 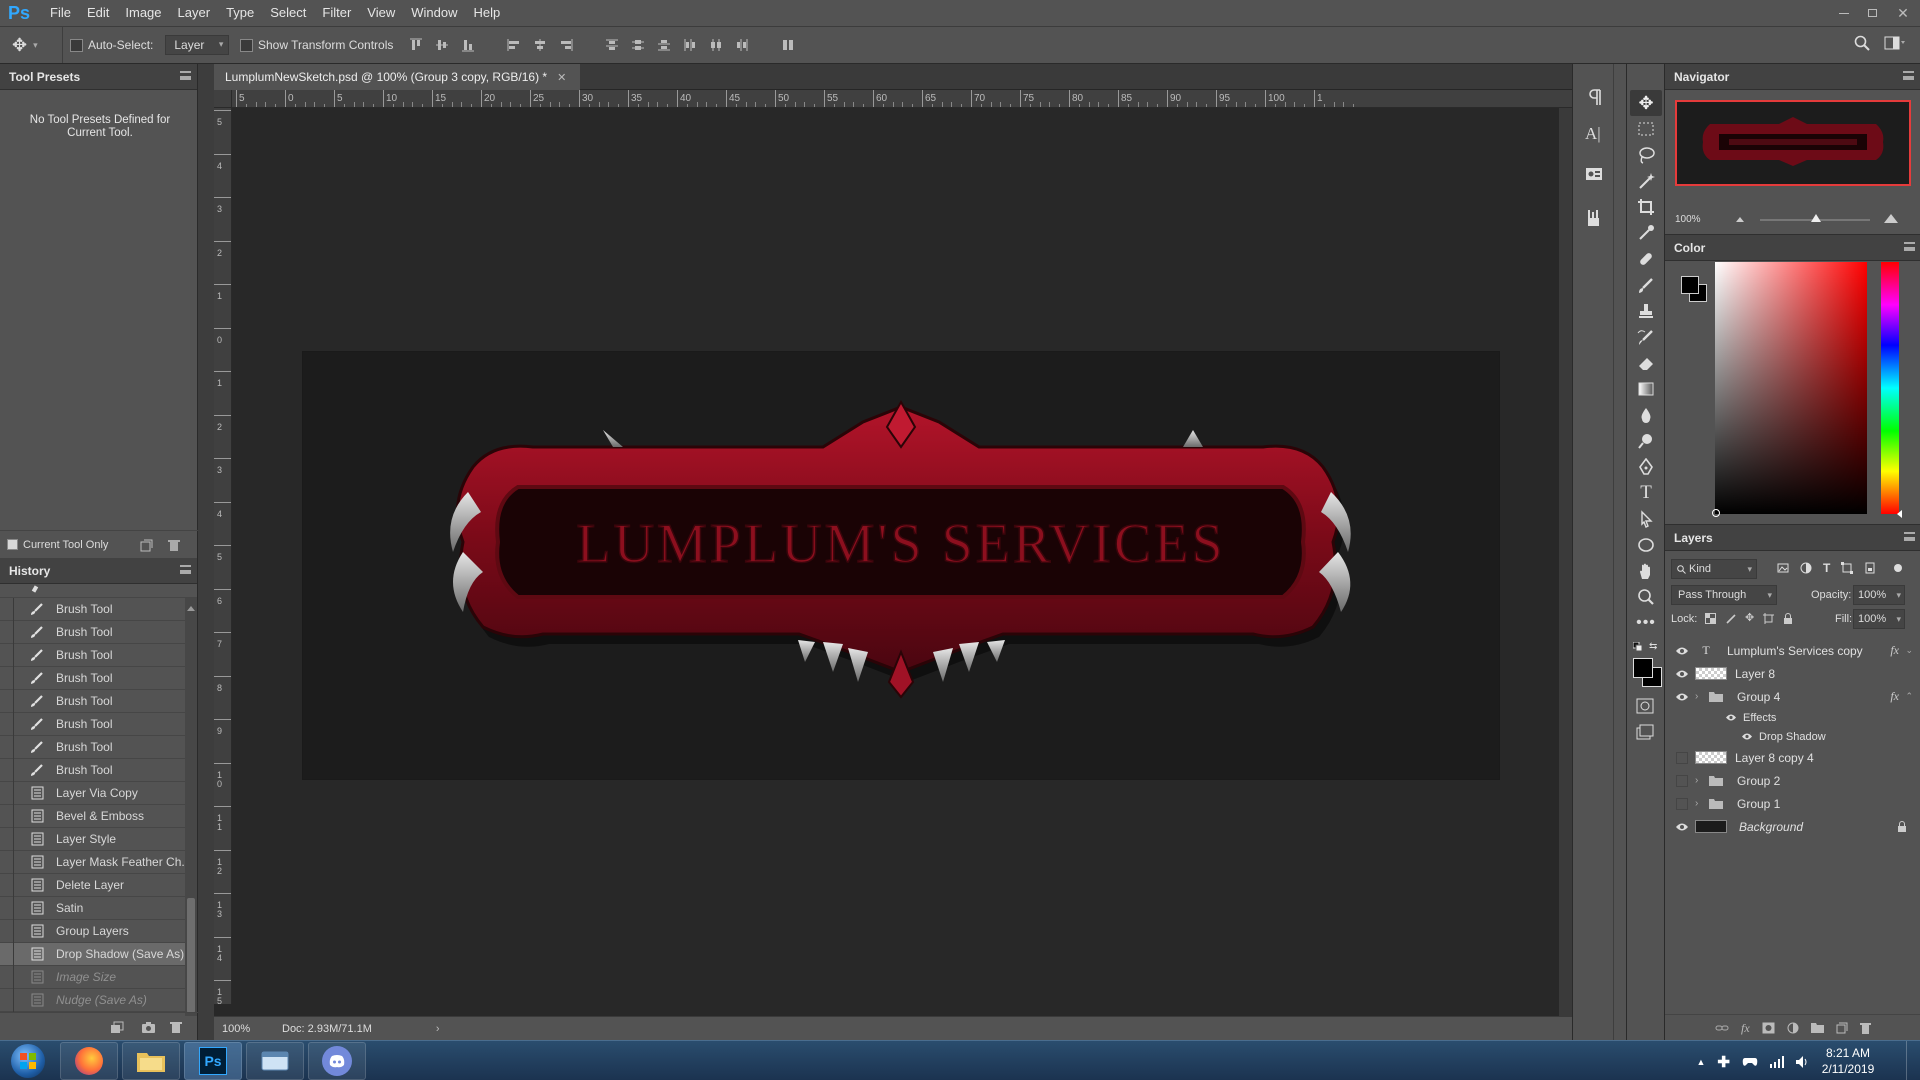 I want to click on lock-transparent-icon, so click(x=1710, y=618).